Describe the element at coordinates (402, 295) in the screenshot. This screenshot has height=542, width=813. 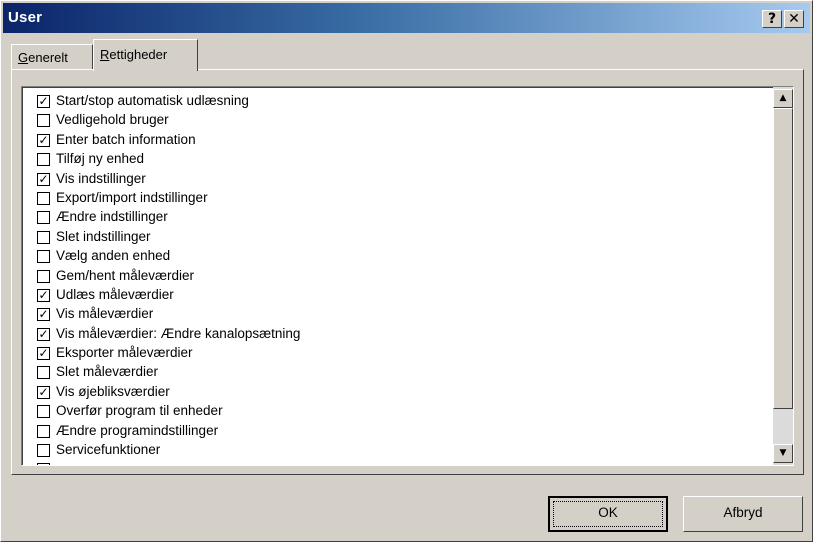
I see `permission-item: ✓ Udlæs måleværdier` at that location.